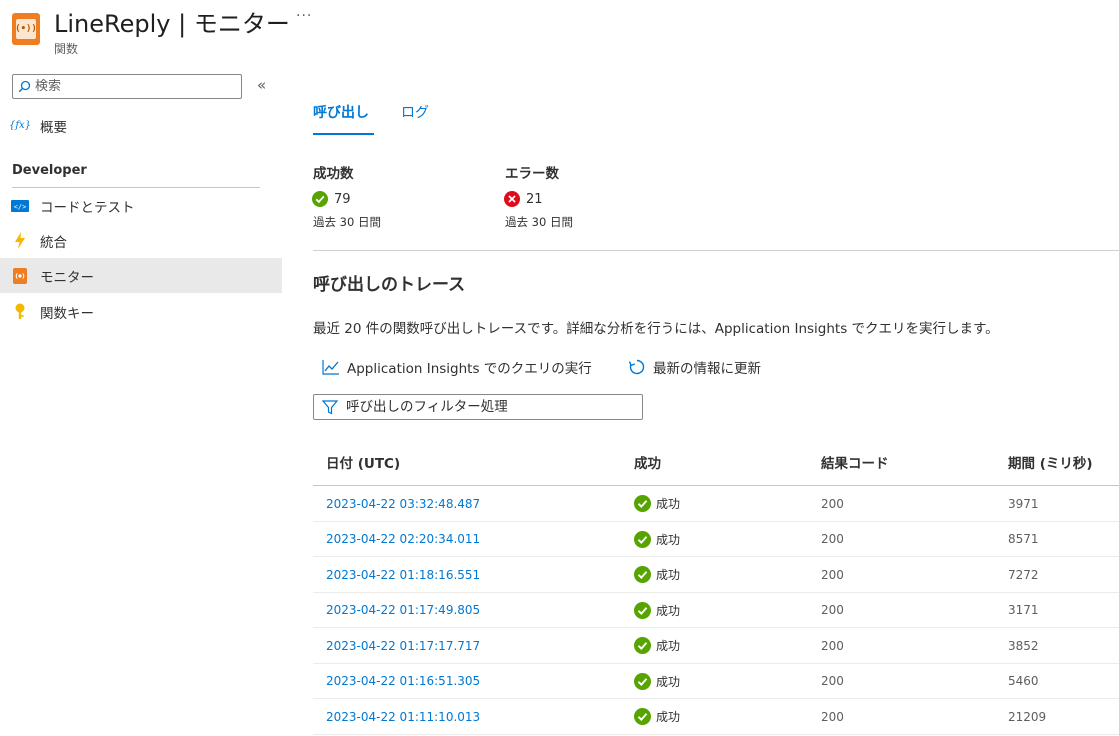  What do you see at coordinates (403, 503) in the screenshot?
I see `invocation-date-link: 2023-04-22 03:32:48.487` at bounding box center [403, 503].